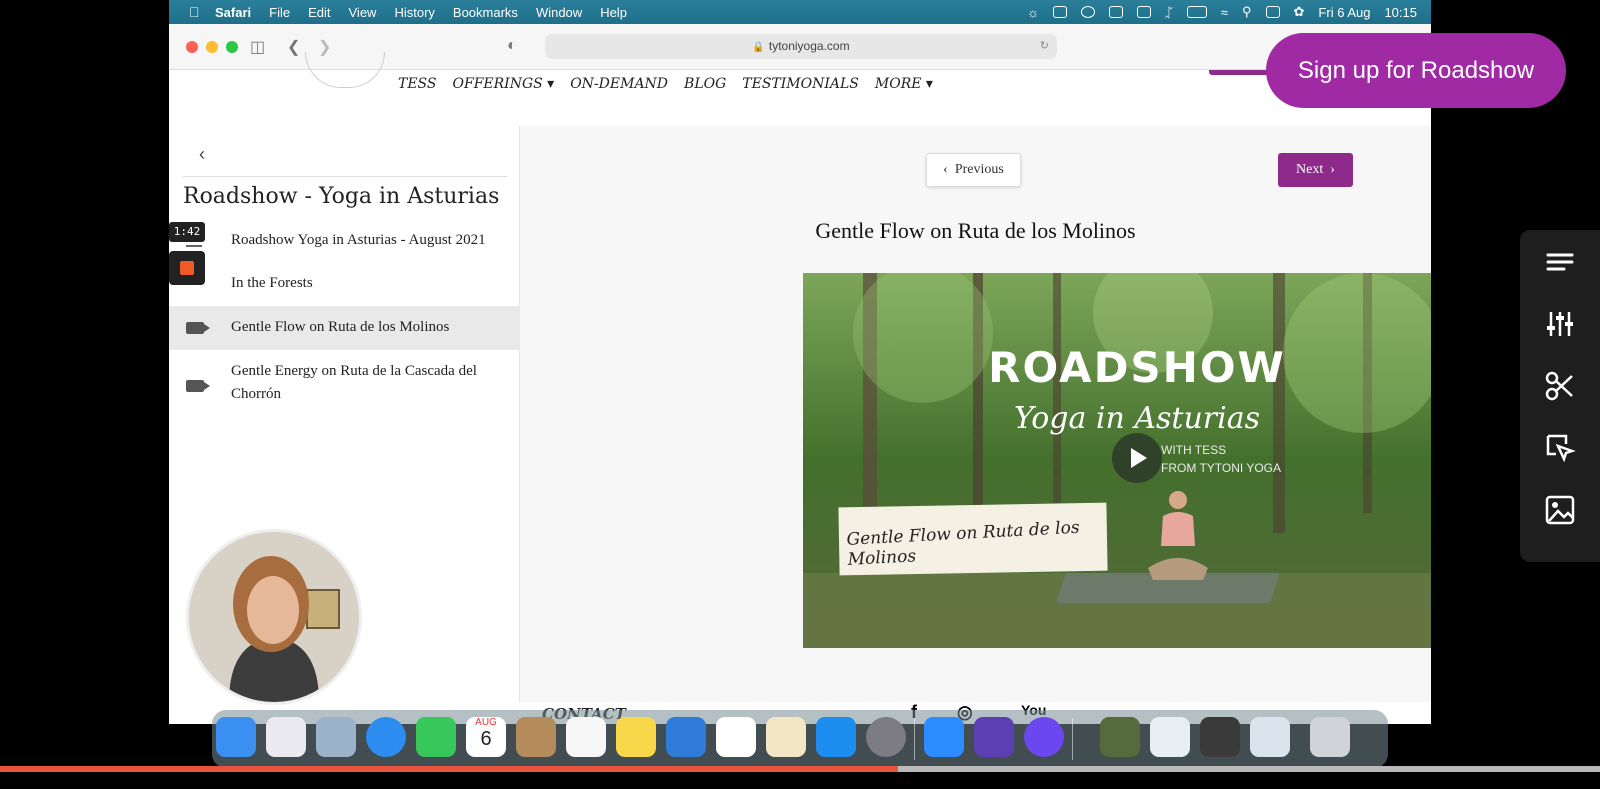 The image size is (1600, 789). I want to click on contacts-icon, so click(536, 737).